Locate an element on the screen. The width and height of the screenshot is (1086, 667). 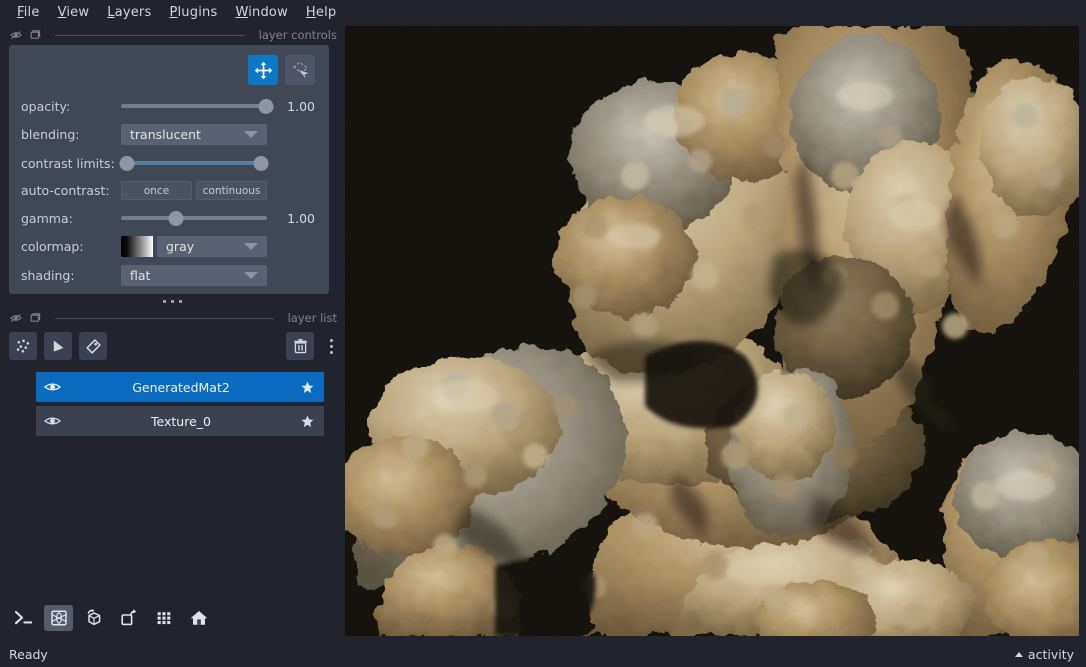
colormap-swatch is located at coordinates (137, 246).